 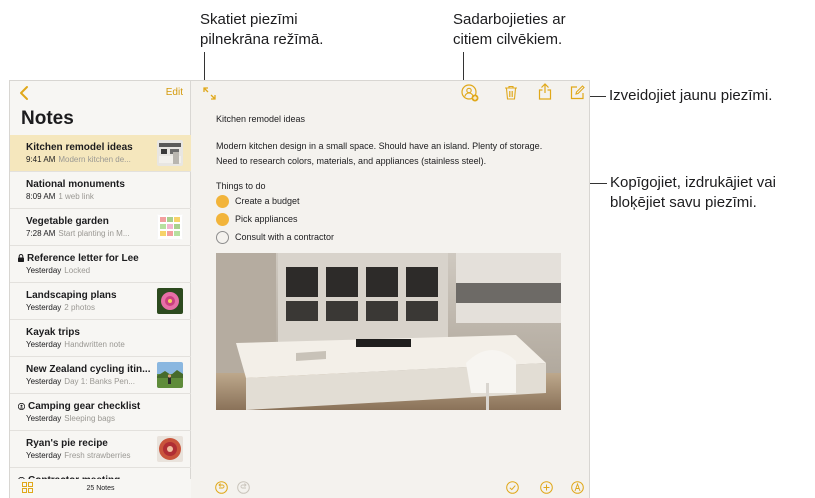 What do you see at coordinates (512, 487) in the screenshot?
I see `checklist-icon` at bounding box center [512, 487].